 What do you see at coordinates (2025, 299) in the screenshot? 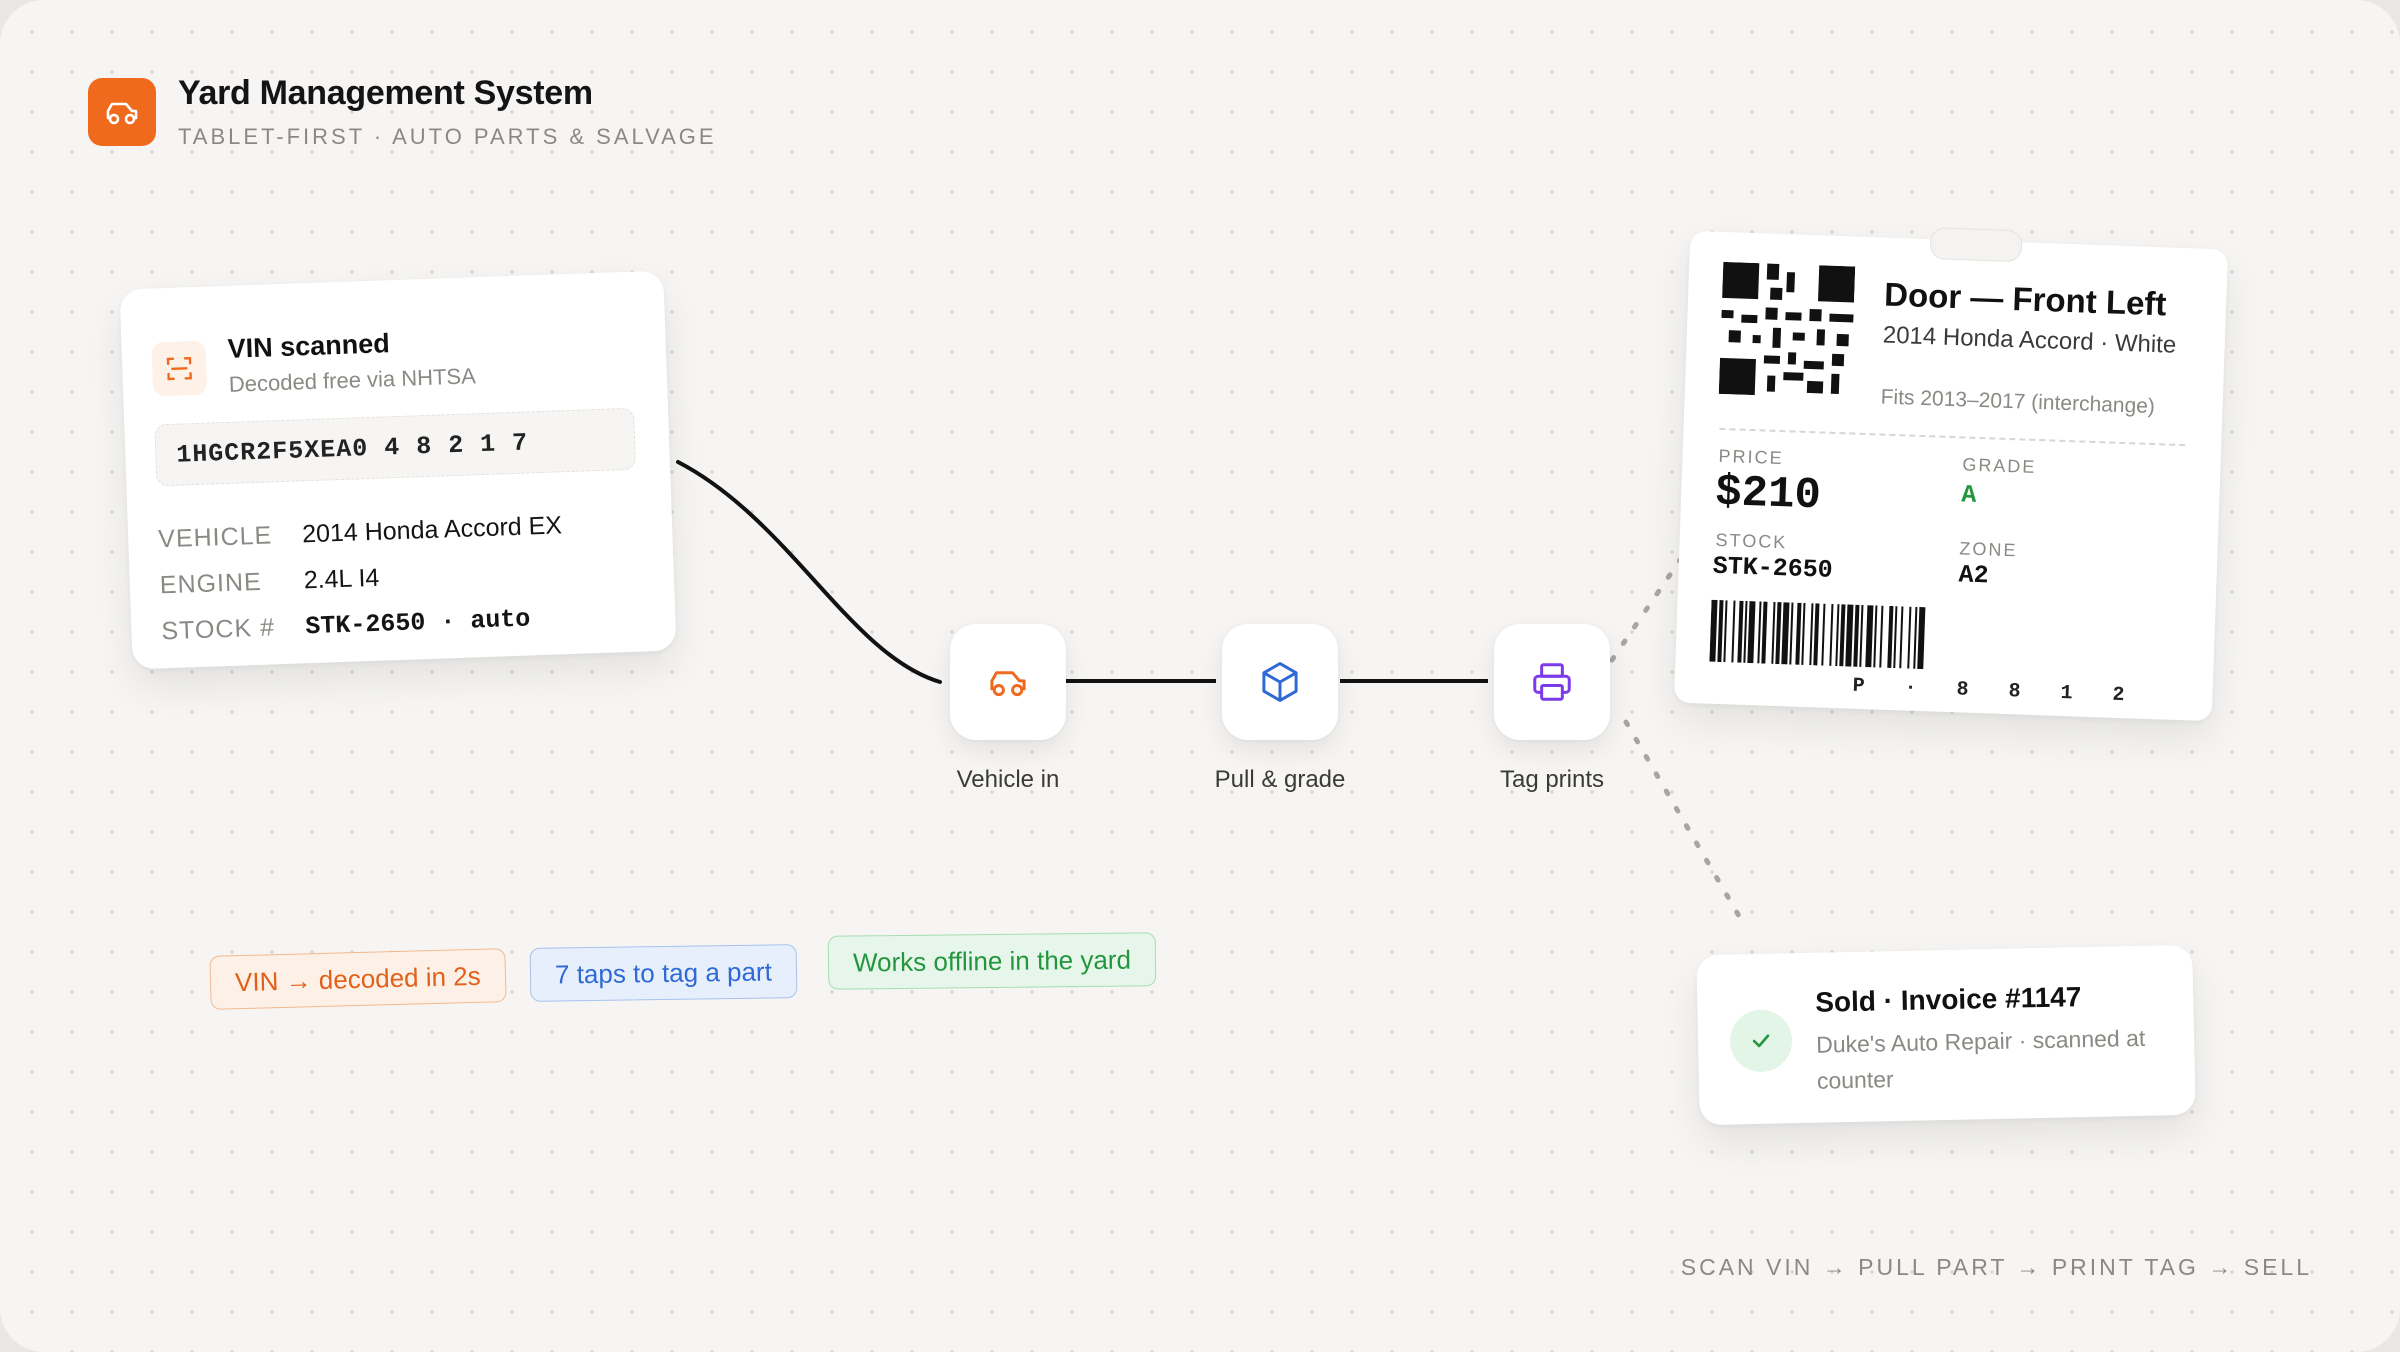
I see `part-name: Door — Front Left` at bounding box center [2025, 299].